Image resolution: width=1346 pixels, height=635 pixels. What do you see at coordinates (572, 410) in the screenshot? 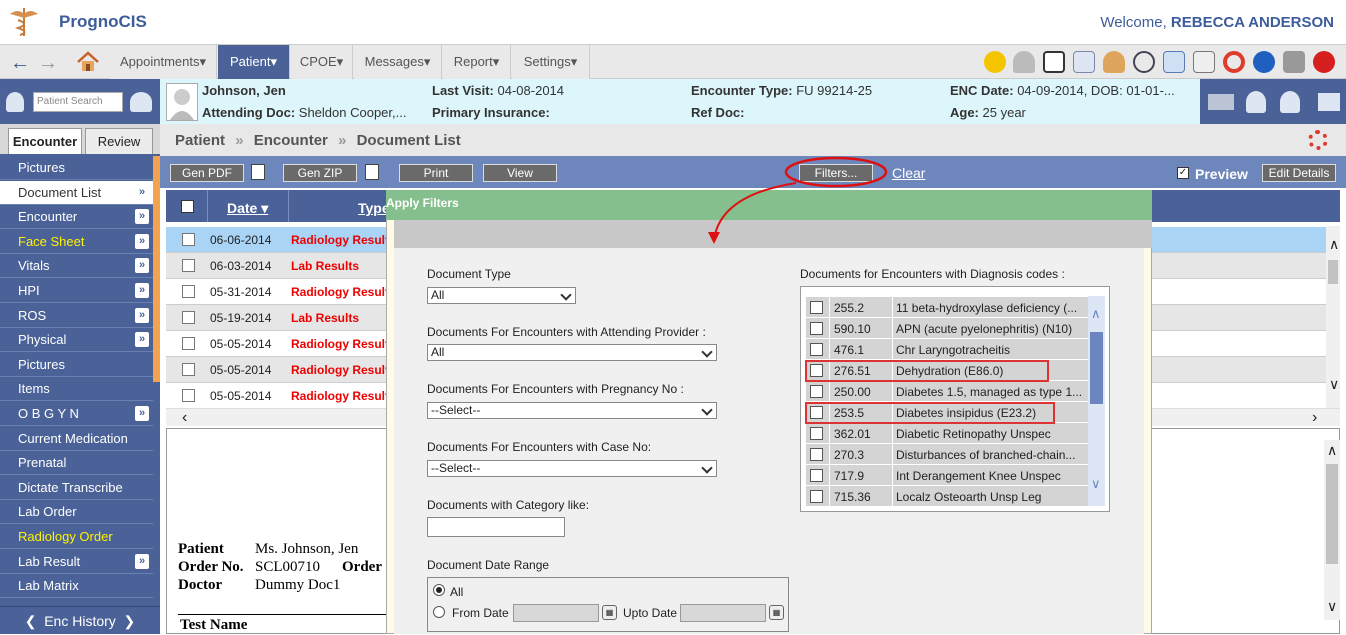
I see `pregnancy-select: --Select--` at bounding box center [572, 410].